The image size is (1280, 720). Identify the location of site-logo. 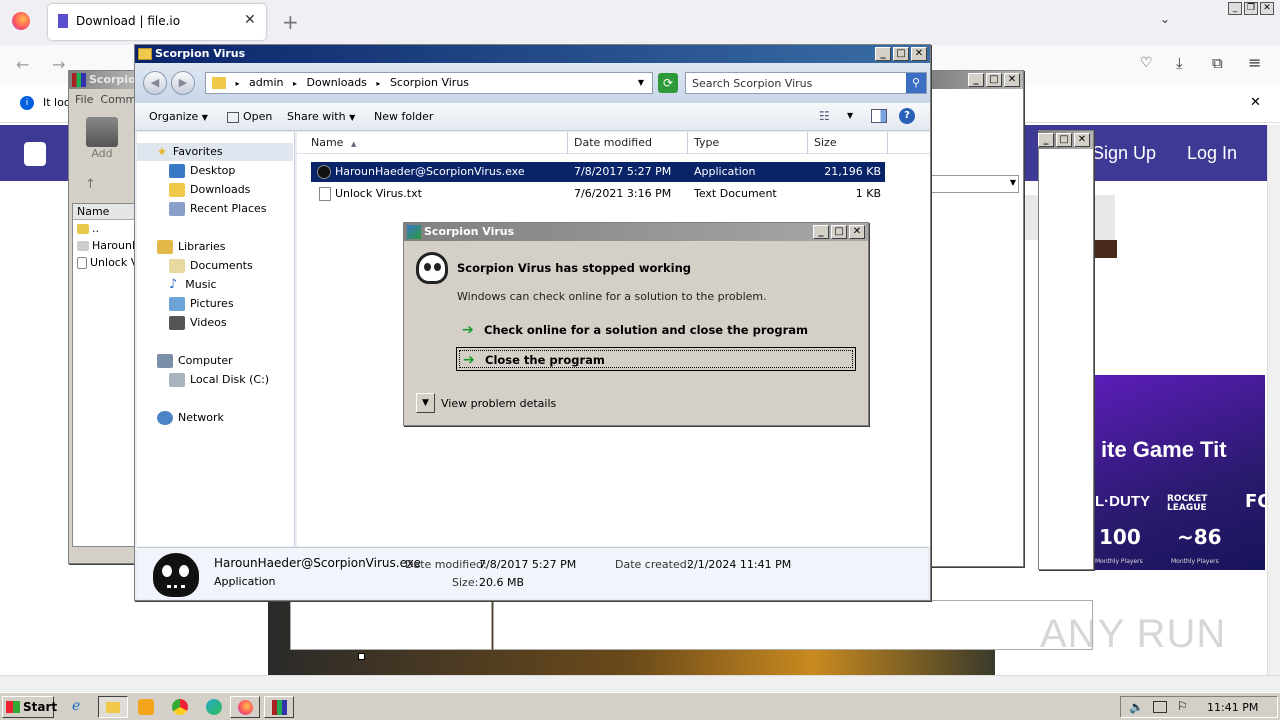
(35, 154).